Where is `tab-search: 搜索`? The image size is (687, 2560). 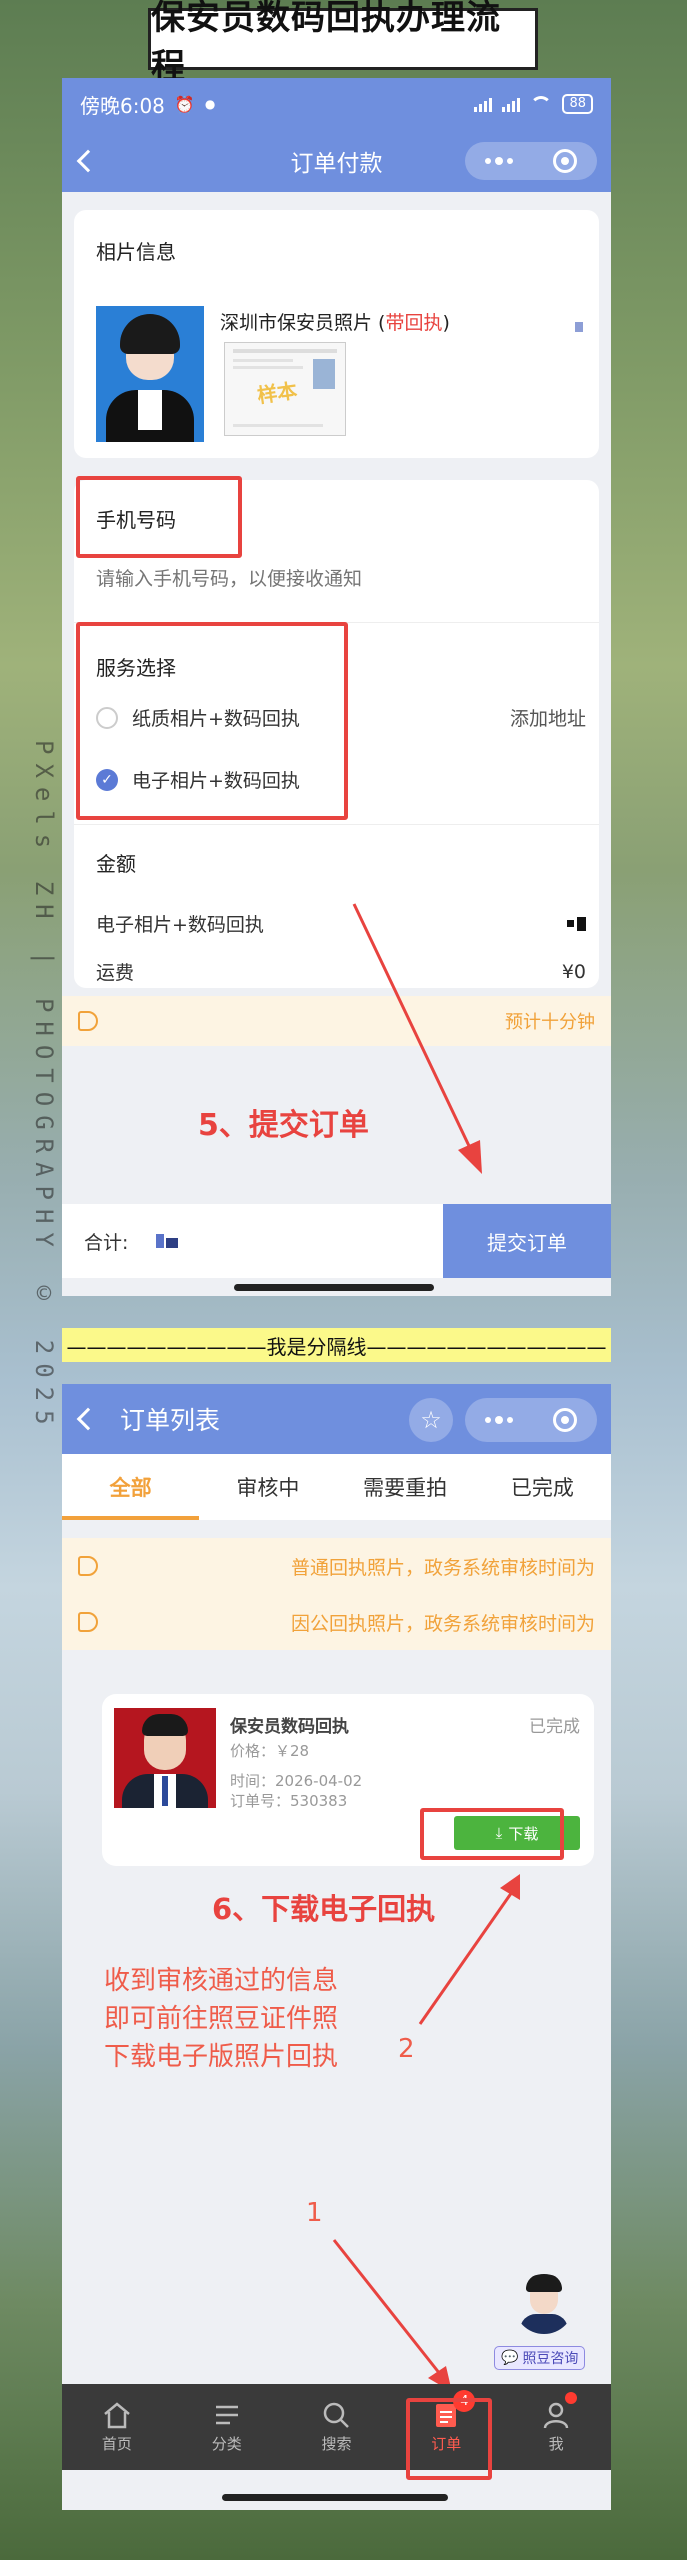 tab-search: 搜索 is located at coordinates (337, 2427).